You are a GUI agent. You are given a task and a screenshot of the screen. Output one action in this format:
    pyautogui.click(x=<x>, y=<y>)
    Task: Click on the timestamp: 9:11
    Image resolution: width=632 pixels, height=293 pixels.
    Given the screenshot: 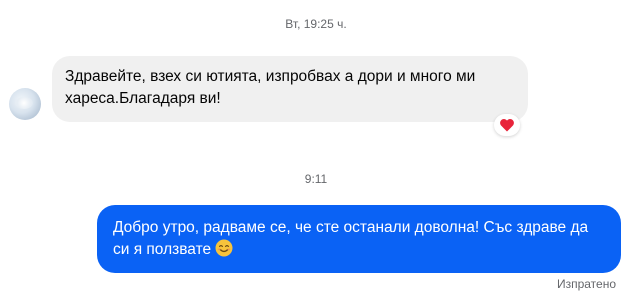 What is the action you would take?
    pyautogui.click(x=316, y=179)
    